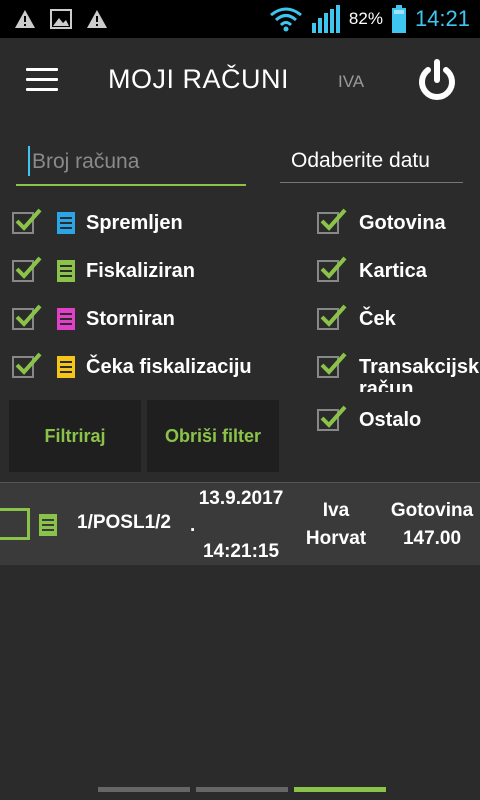  Describe the element at coordinates (360, 160) in the screenshot. I see `date-picker-label: Odaberite datu` at that location.